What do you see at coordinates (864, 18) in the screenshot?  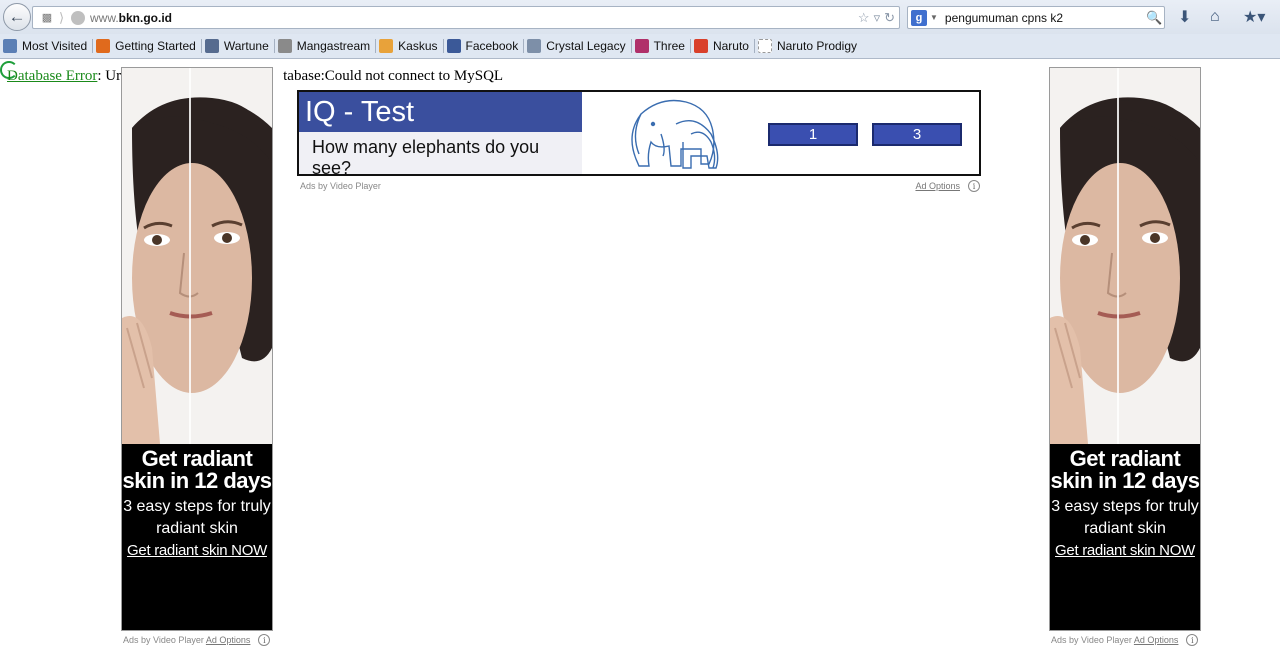 I see `bookmark-star-icon: ☆` at bounding box center [864, 18].